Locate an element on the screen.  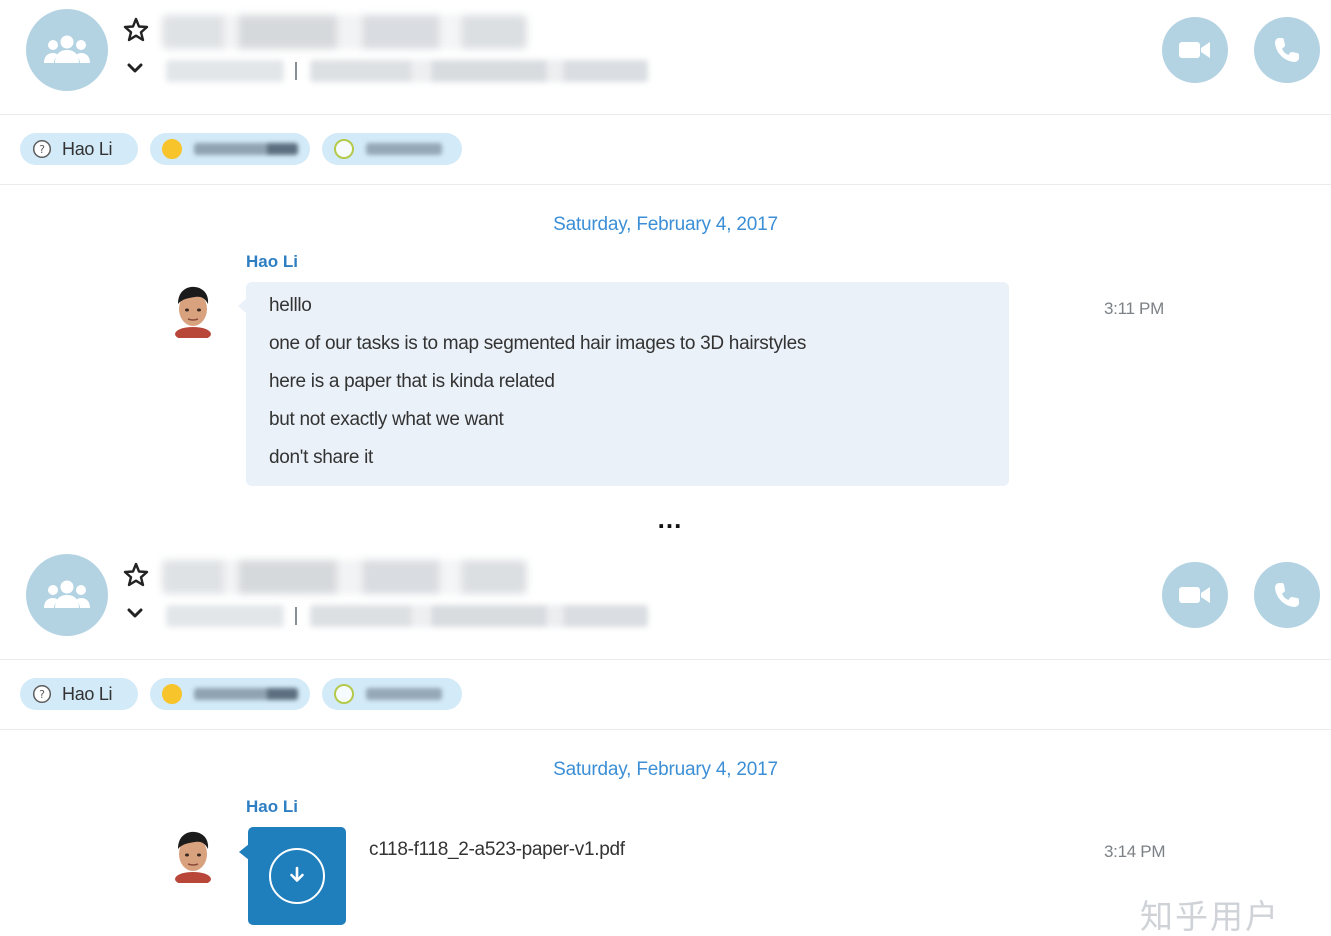
message-line: here is a paper that is kinda related is located at coordinates (412, 381).